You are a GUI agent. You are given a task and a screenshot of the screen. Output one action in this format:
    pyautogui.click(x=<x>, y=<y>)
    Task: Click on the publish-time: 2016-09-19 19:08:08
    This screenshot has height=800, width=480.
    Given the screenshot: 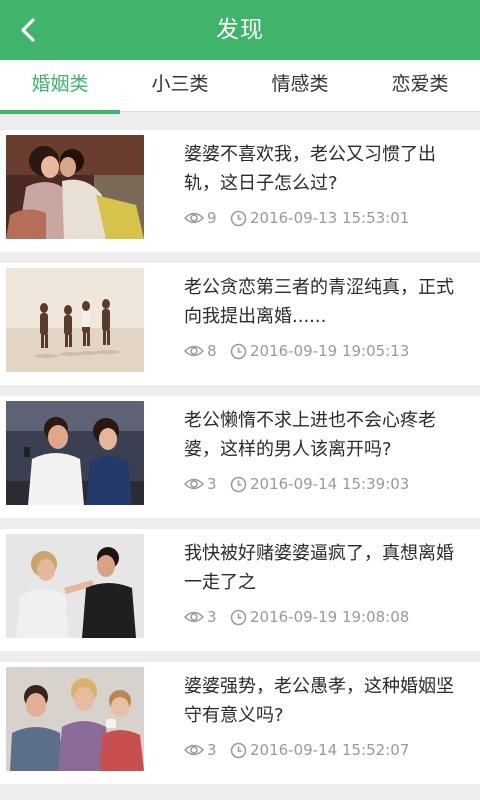 What is the action you would take?
    pyautogui.click(x=319, y=617)
    